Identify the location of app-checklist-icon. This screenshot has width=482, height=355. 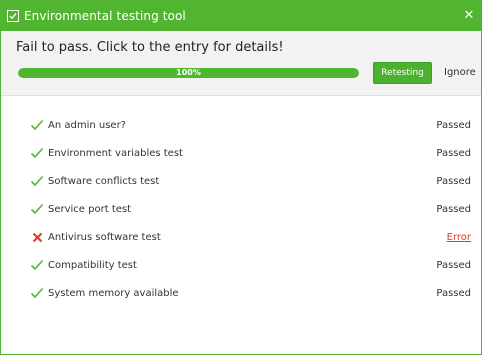
(13, 16).